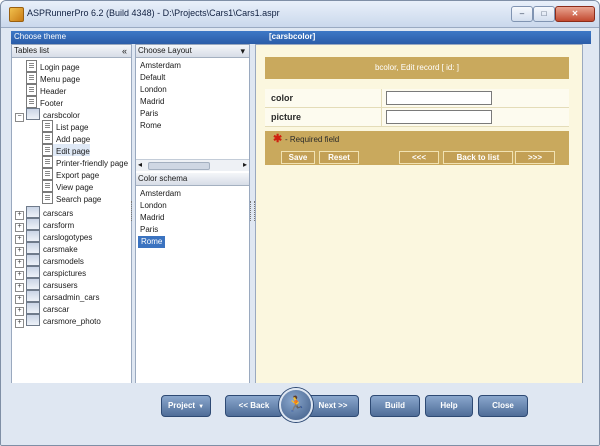 This screenshot has height=446, width=600. Describe the element at coordinates (149, 114) in the screenshot. I see `layout-item-paris: Paris` at that location.